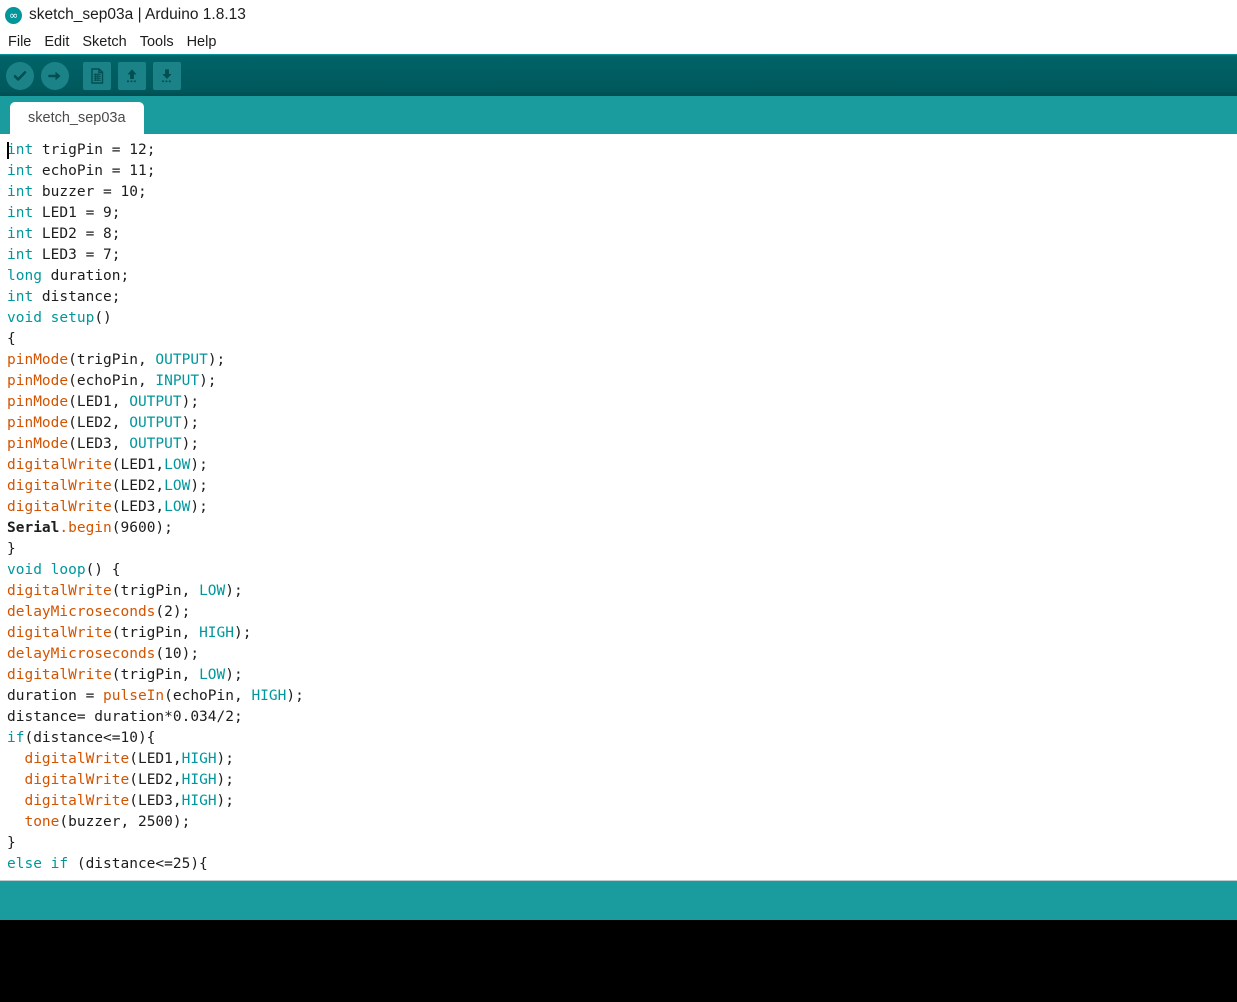 This screenshot has width=1237, height=1002. Describe the element at coordinates (173, 612) in the screenshot. I see `code-token: (2);` at that location.